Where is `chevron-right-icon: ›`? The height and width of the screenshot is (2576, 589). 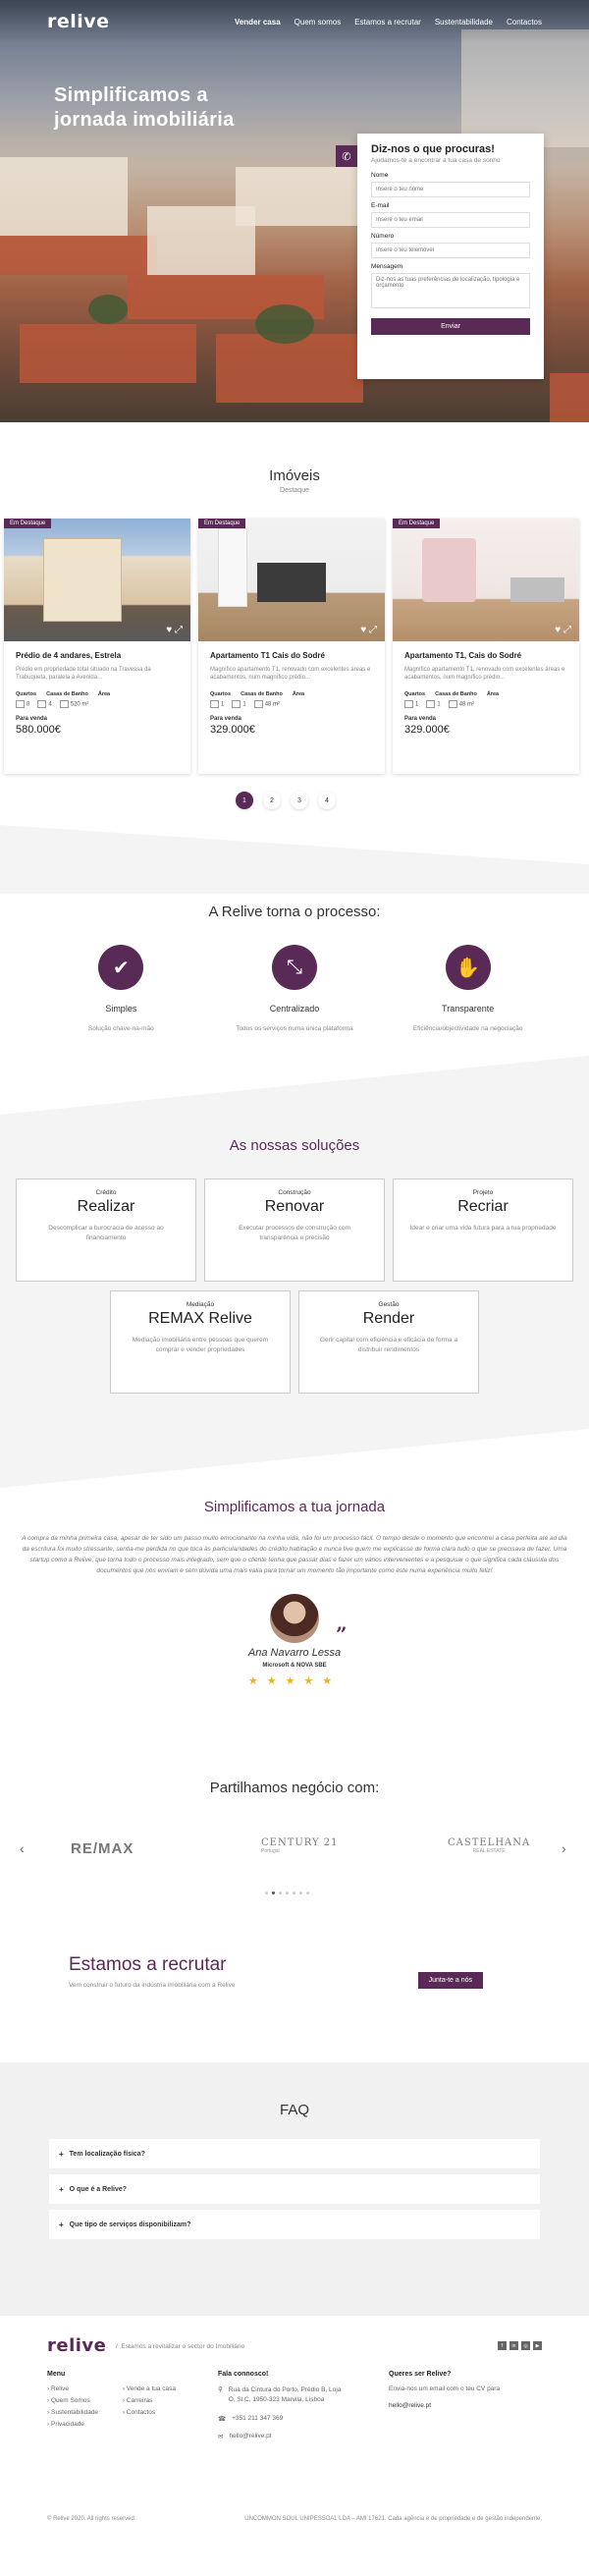 chevron-right-icon: › is located at coordinates (564, 1848).